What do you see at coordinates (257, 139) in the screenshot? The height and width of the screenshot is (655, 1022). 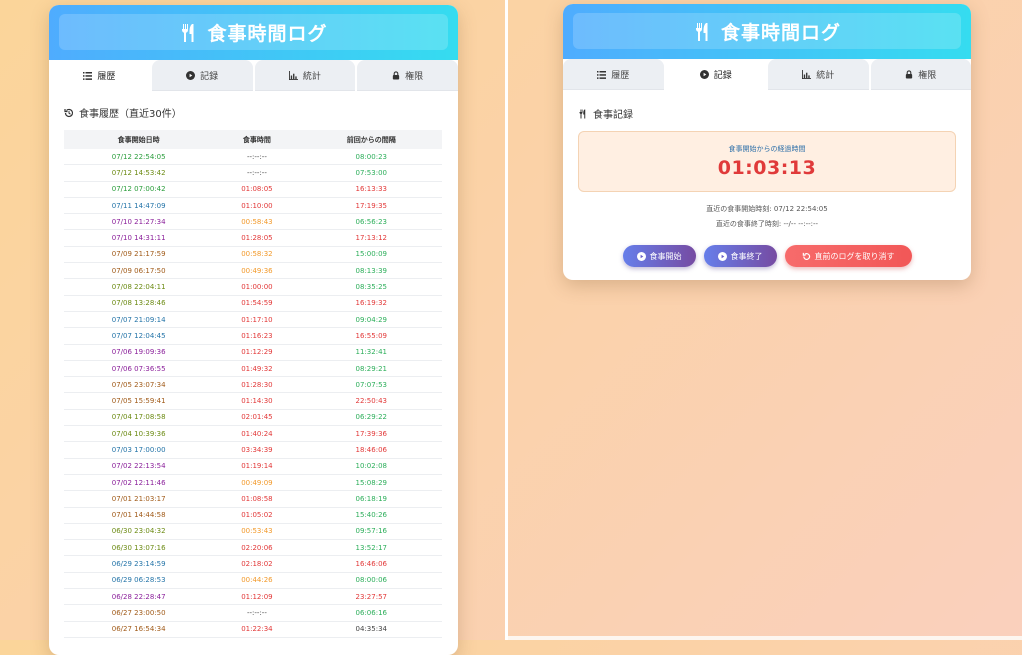 I see `col-duration: 食事時間` at bounding box center [257, 139].